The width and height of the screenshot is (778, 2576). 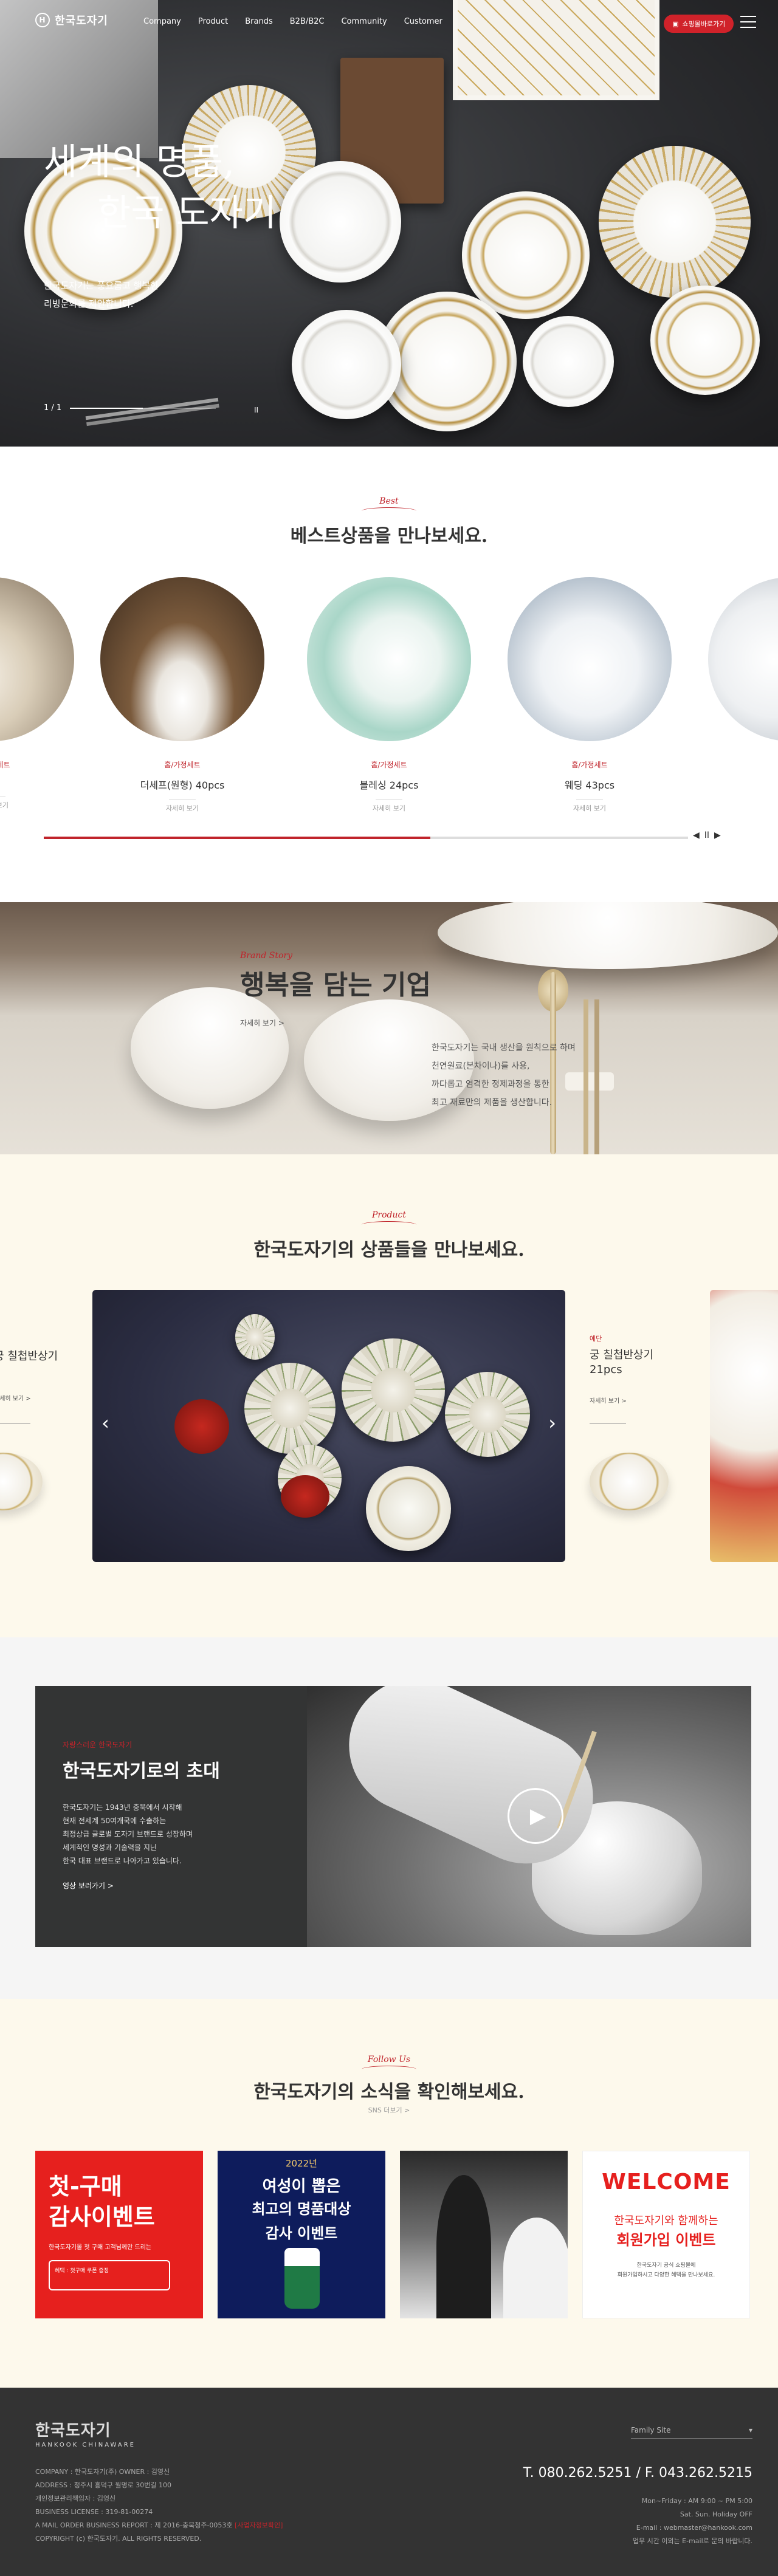 I want to click on logo: H 한국도자기, so click(x=71, y=20).